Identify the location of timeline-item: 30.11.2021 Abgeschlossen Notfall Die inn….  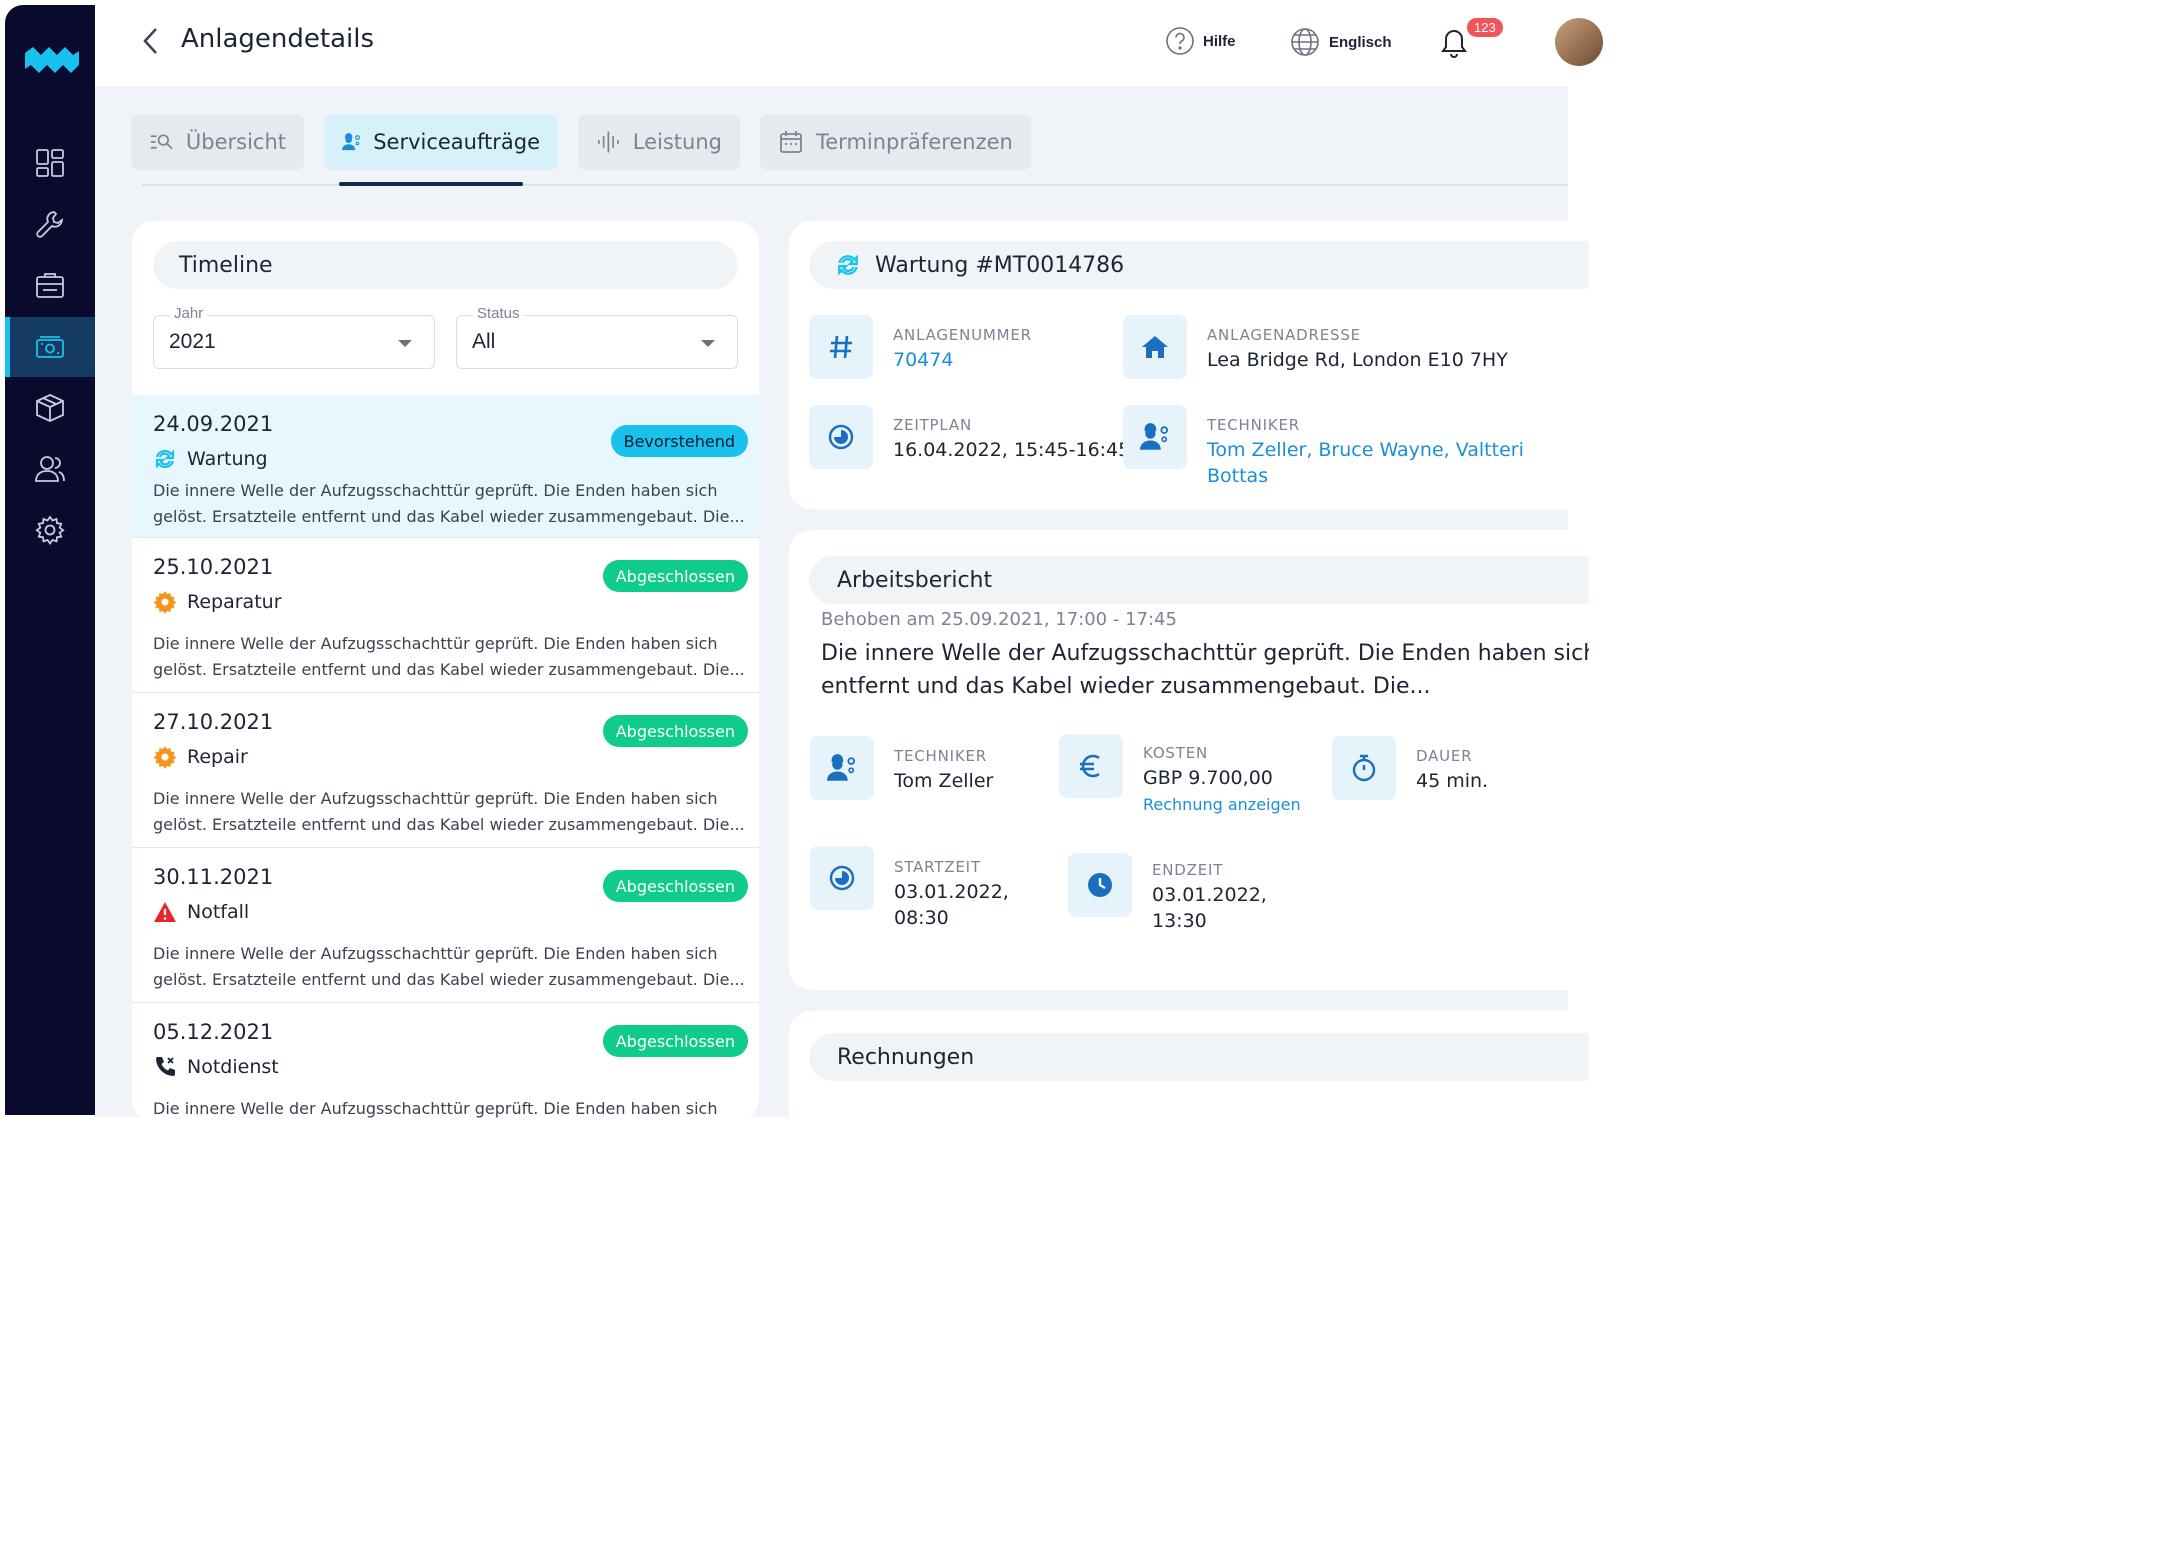
(445, 925).